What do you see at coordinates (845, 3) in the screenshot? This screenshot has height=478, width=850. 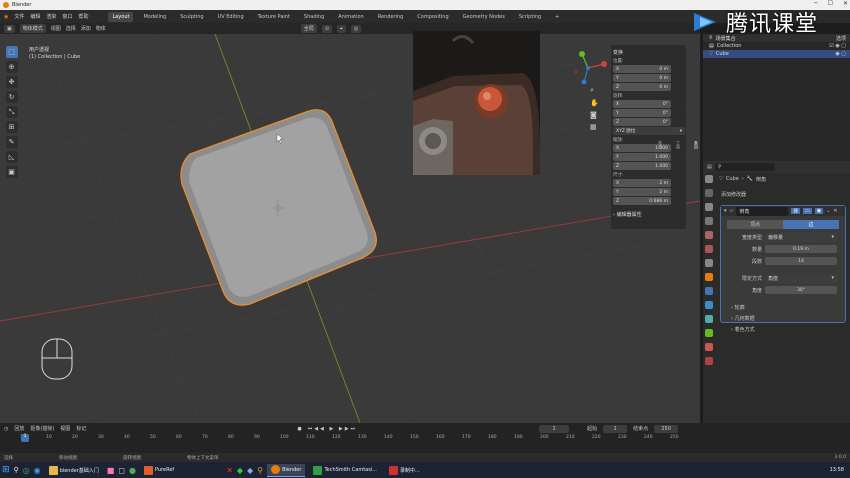 I see `close-icon: ✕` at bounding box center [845, 3].